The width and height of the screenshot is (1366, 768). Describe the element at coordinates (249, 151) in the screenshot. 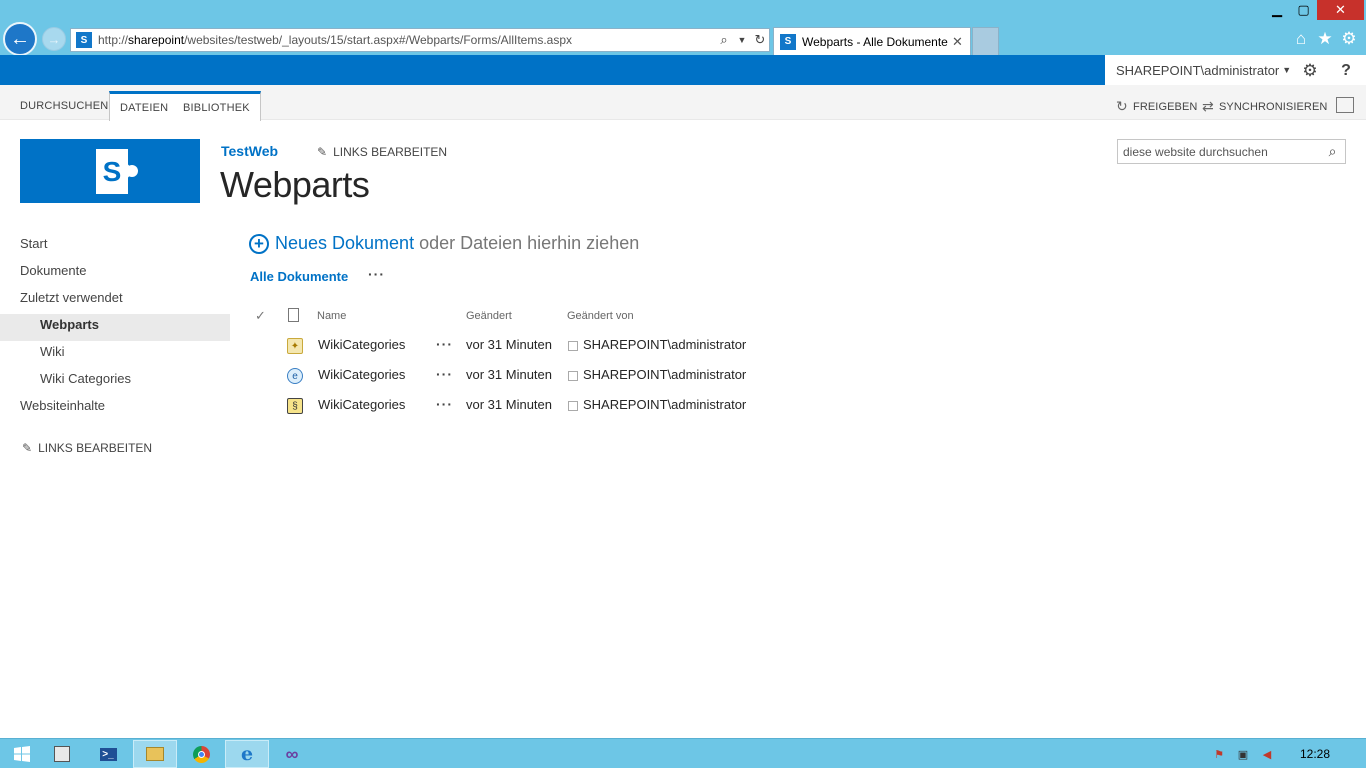

I see `site-title: TestWeb` at that location.